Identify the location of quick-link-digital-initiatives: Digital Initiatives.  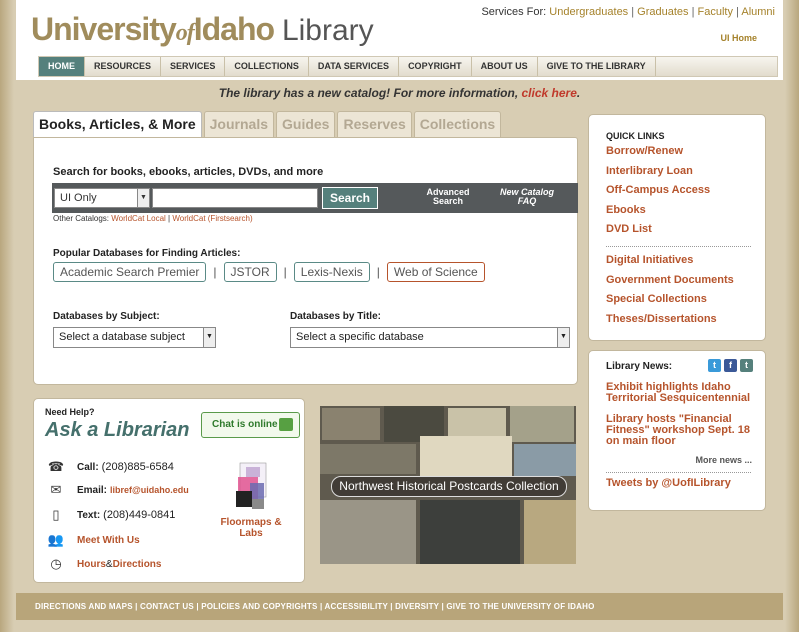
(649, 260).